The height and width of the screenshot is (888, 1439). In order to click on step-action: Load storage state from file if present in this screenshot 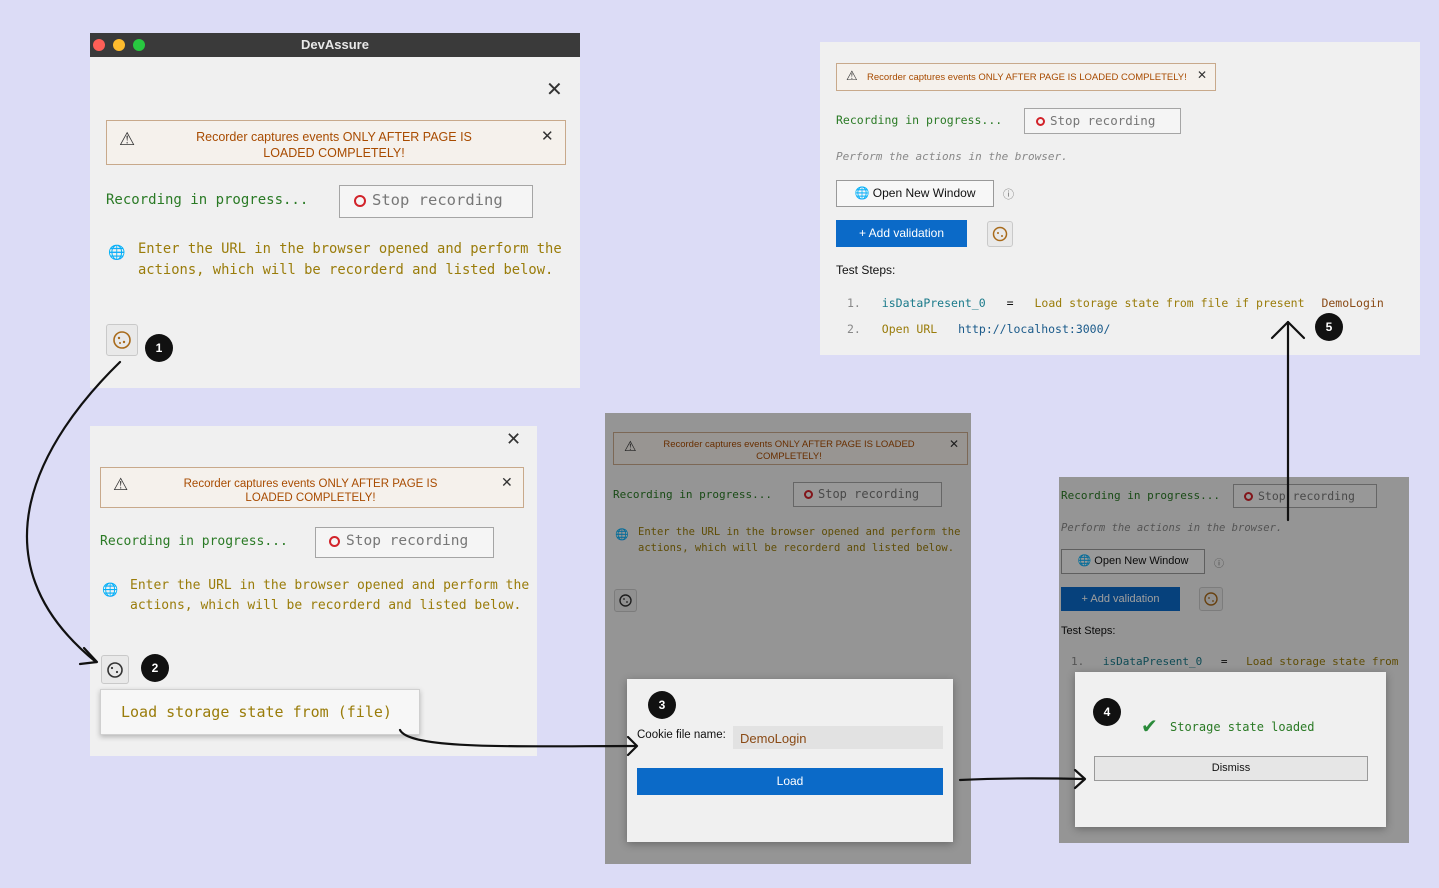, I will do `click(1169, 303)`.